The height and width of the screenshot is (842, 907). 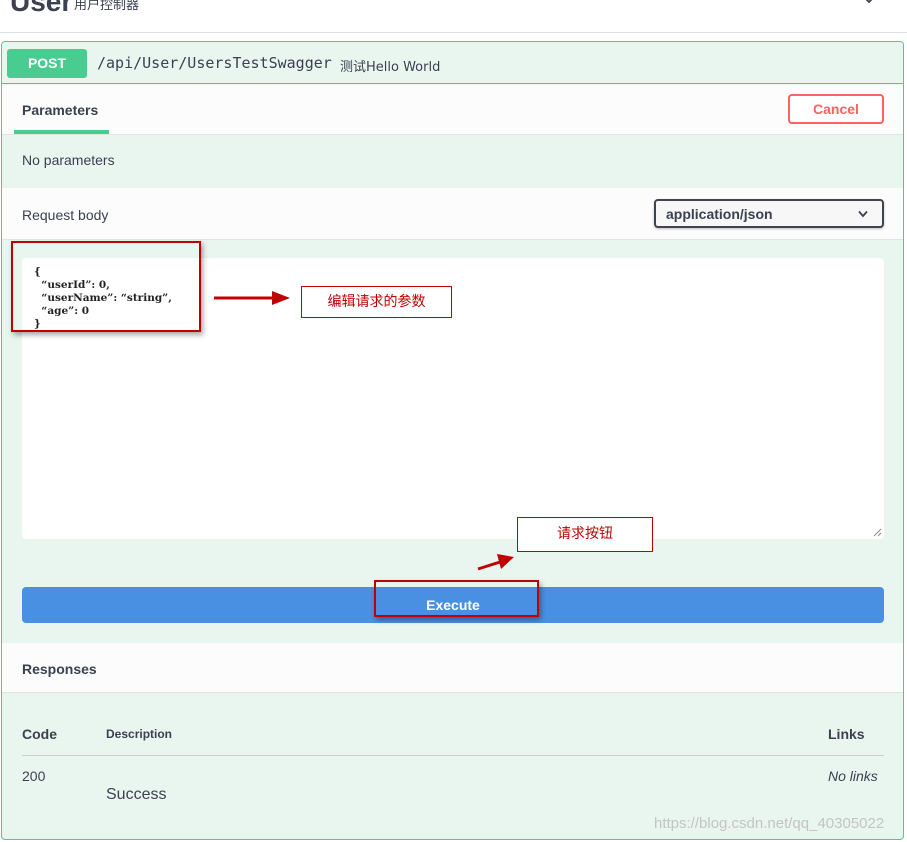 I want to click on resize-grip-icon, so click(x=877, y=532).